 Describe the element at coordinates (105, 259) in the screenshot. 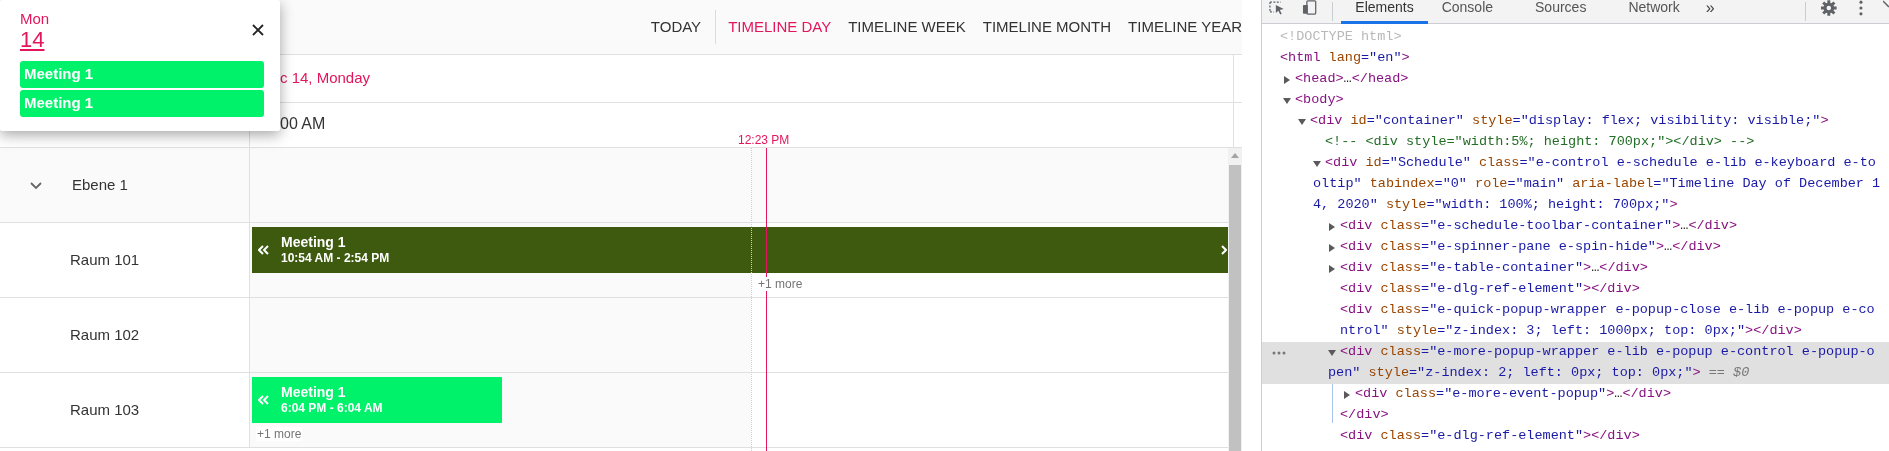

I see `resource-name: Raum 101` at that location.